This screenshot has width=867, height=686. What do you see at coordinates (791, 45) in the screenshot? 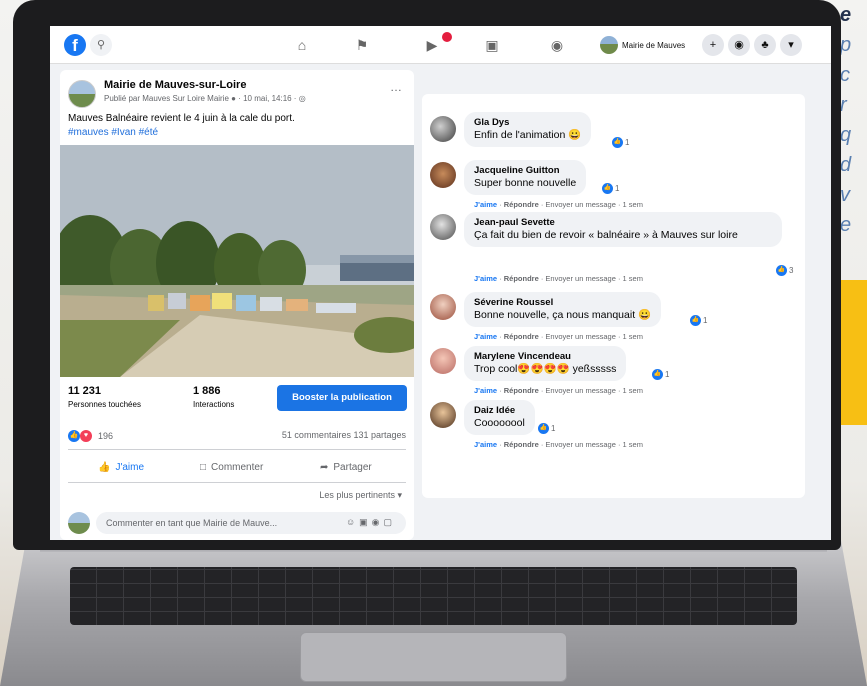
I see `account-menu-chevron-icon: ▾` at bounding box center [791, 45].